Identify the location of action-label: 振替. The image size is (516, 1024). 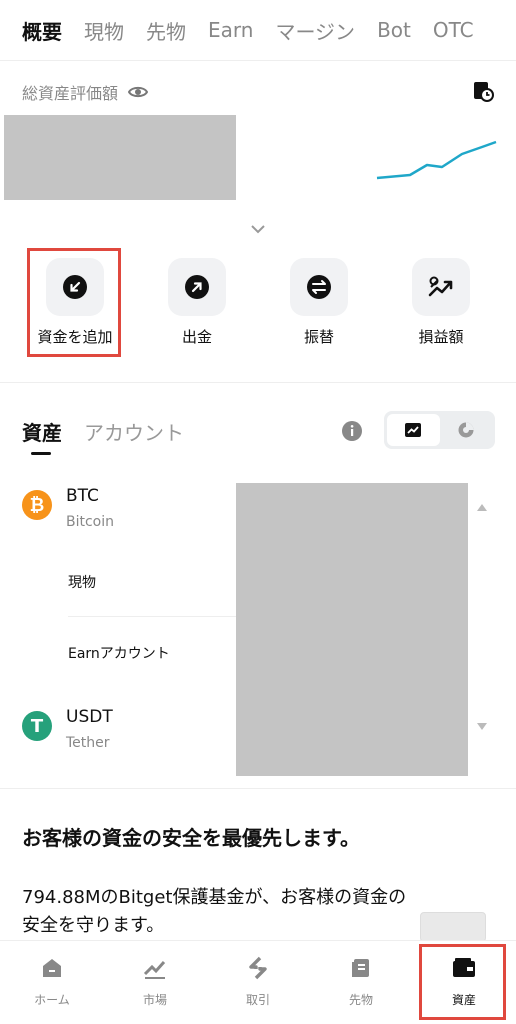
(318, 337).